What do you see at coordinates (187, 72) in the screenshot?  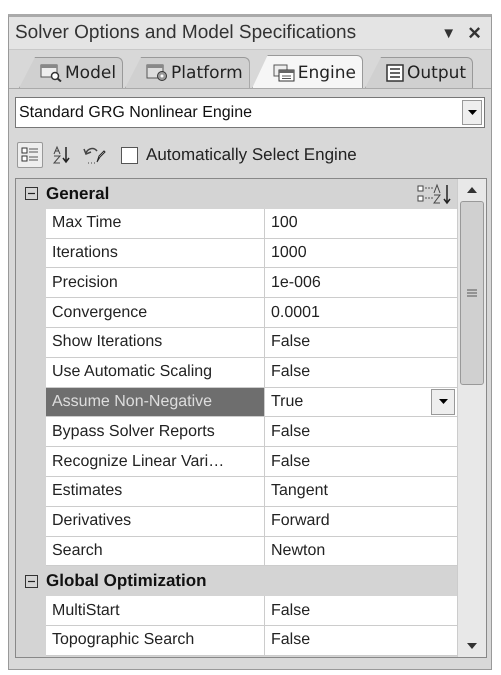 I see `tab: Platform` at bounding box center [187, 72].